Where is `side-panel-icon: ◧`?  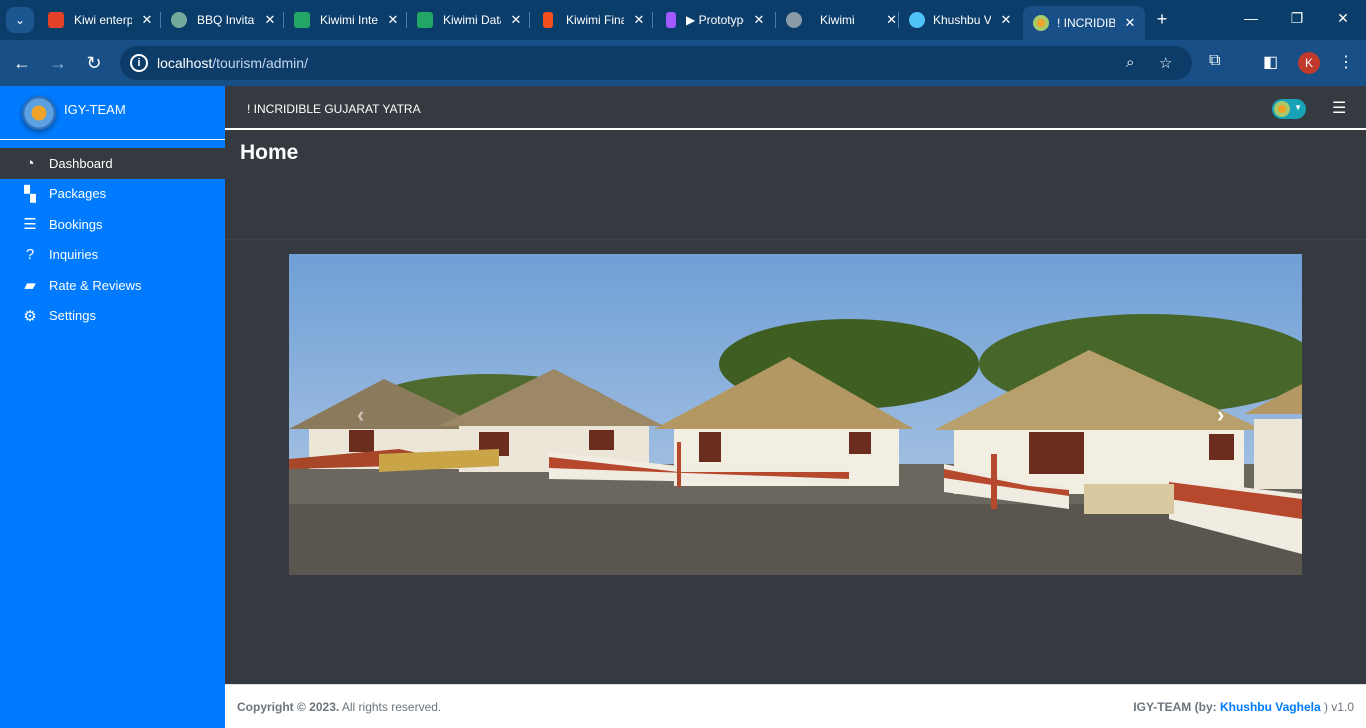
side-panel-icon: ◧ is located at coordinates (1270, 62).